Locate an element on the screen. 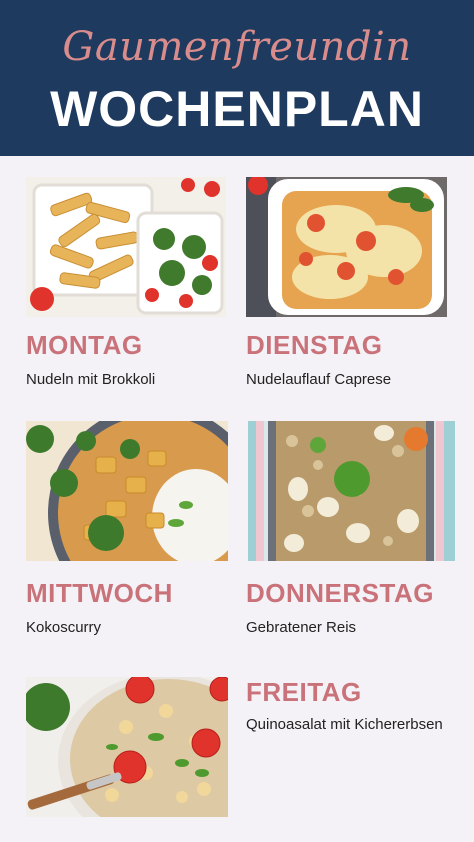  dish-thursday: Gebratener Reis is located at coordinates (301, 627).